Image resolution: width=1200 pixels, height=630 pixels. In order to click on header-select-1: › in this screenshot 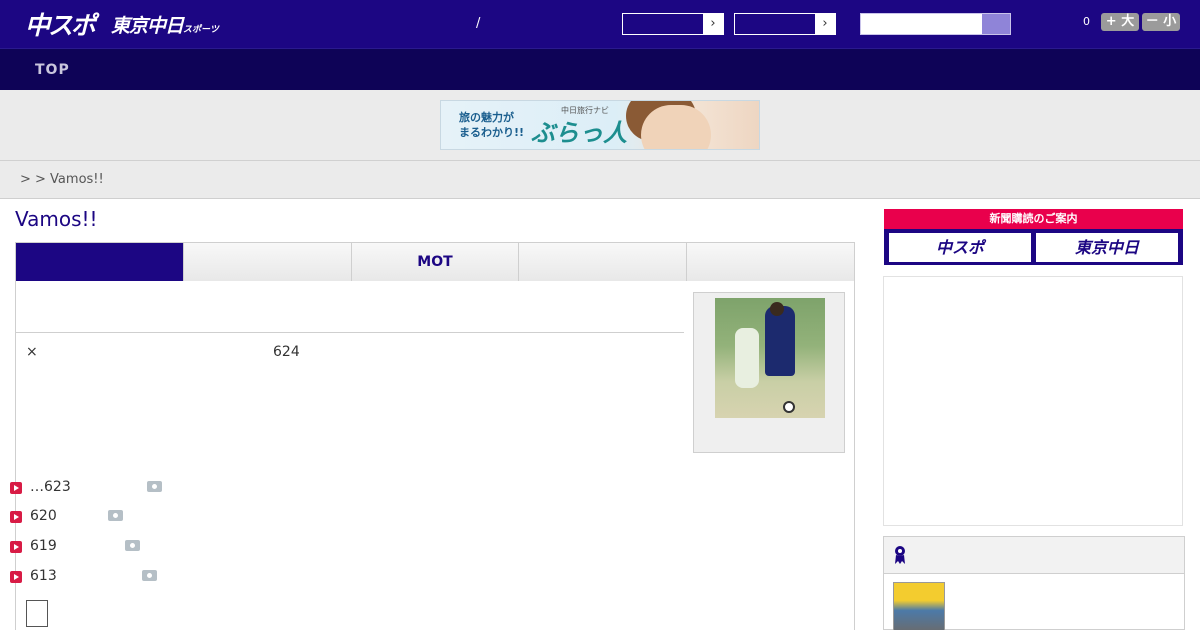, I will do `click(673, 24)`.